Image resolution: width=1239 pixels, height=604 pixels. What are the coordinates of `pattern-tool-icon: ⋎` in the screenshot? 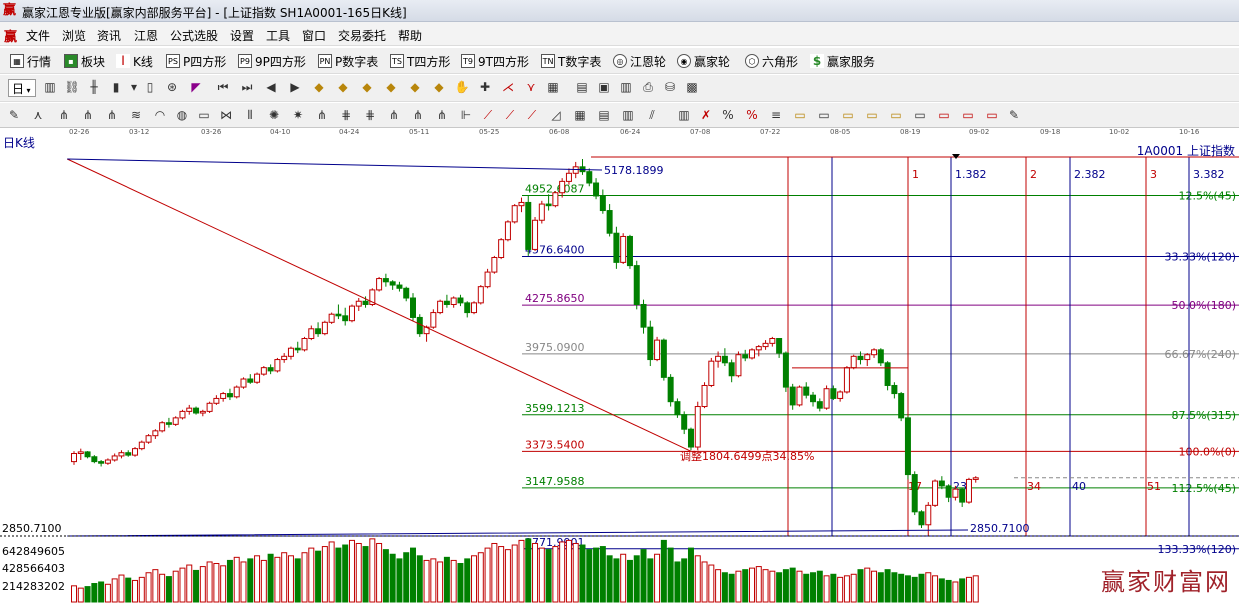 It's located at (531, 87).